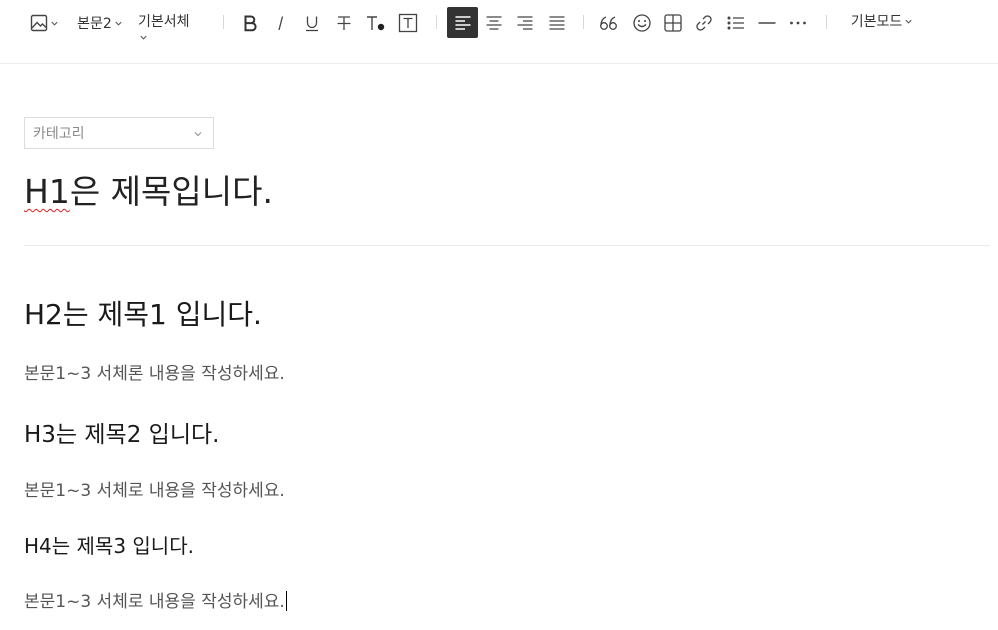  What do you see at coordinates (507, 245) in the screenshot?
I see `title-divider` at bounding box center [507, 245].